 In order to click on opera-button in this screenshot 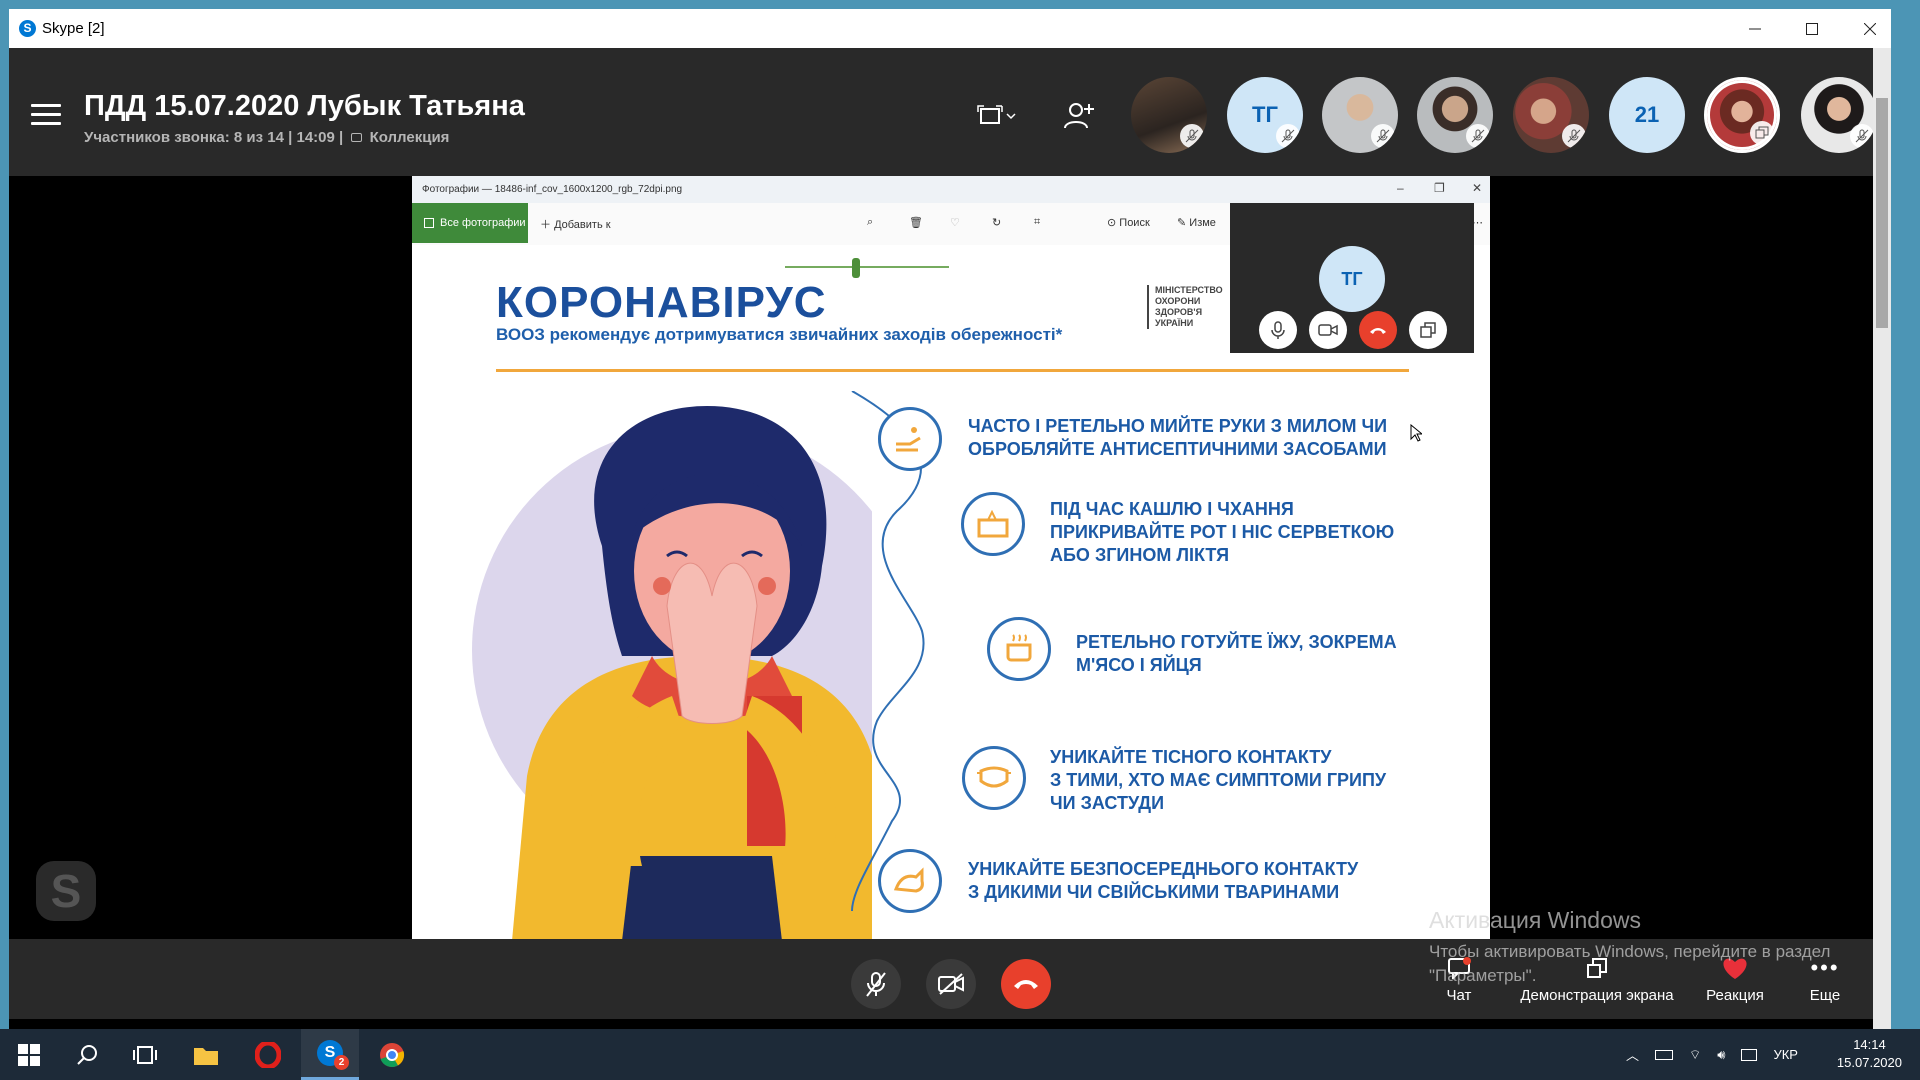, I will do `click(268, 1054)`.